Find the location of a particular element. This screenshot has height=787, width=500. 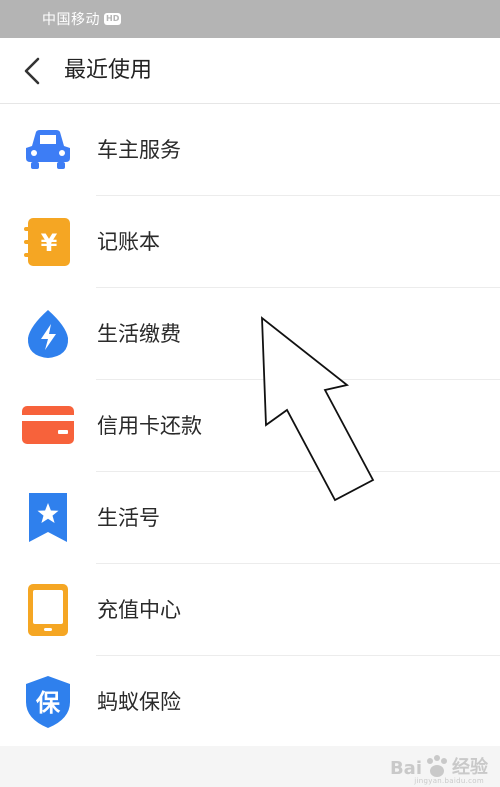

item-label: 生活号 is located at coordinates (128, 518).